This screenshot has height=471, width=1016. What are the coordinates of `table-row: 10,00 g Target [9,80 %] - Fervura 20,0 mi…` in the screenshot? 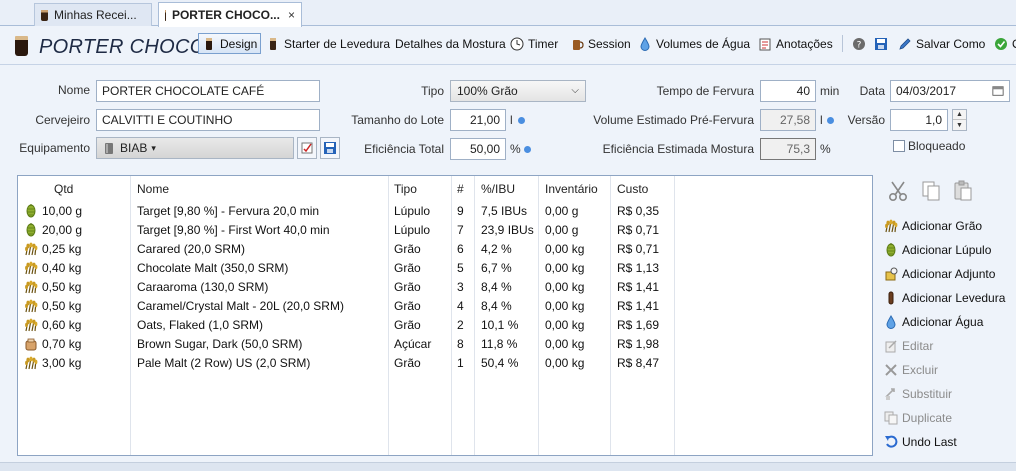 It's located at (445, 211).